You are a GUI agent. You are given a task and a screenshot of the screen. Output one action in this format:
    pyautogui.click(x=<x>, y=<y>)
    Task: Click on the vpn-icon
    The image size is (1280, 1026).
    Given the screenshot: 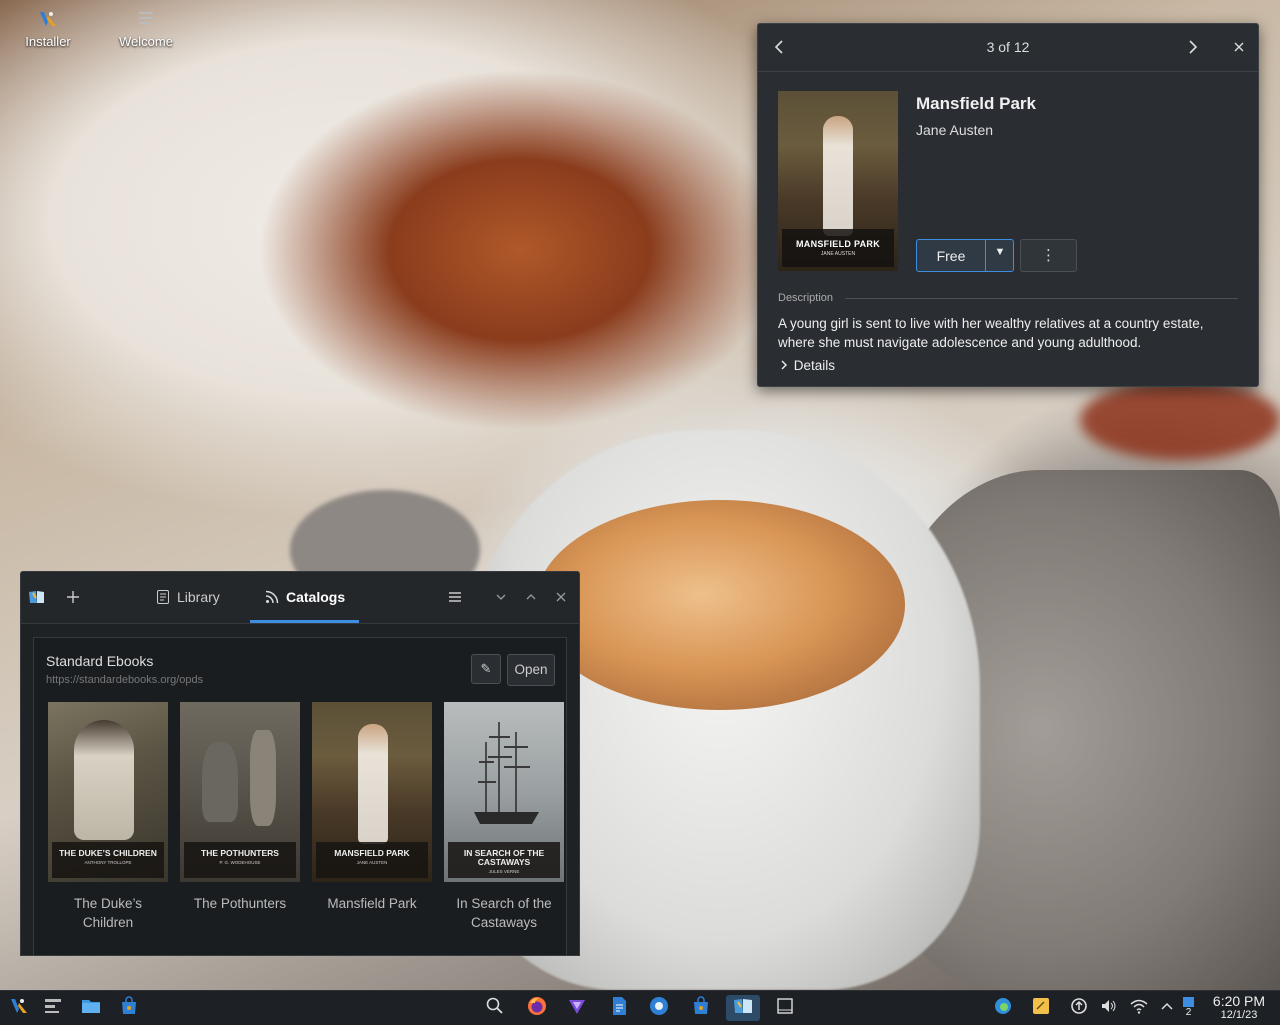 What is the action you would take?
    pyautogui.click(x=577, y=1008)
    